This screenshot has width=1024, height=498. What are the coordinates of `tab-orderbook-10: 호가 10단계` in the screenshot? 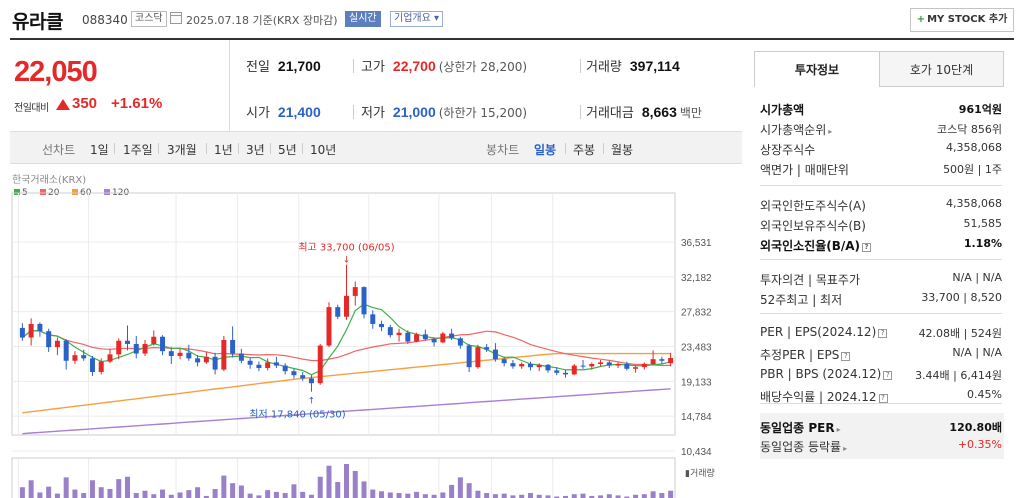 It's located at (942, 69).